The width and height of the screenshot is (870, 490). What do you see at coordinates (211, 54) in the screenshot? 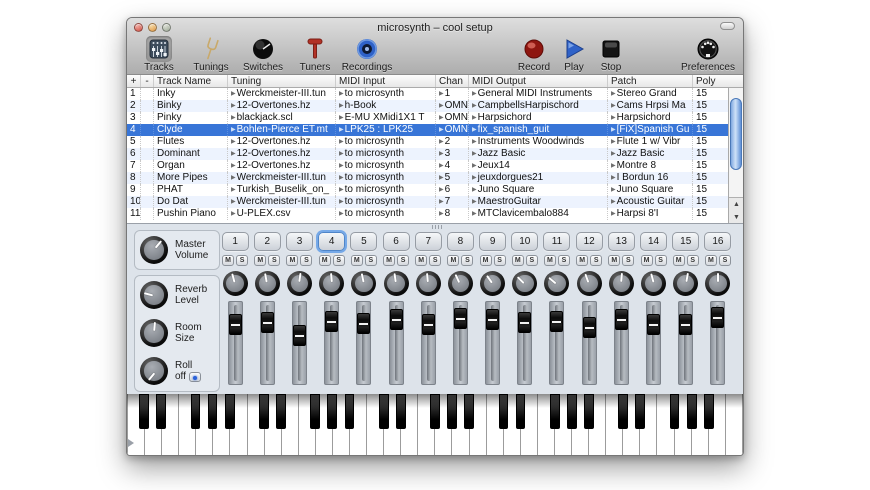
I see `toolbar-item-tunings: Tunings` at bounding box center [211, 54].